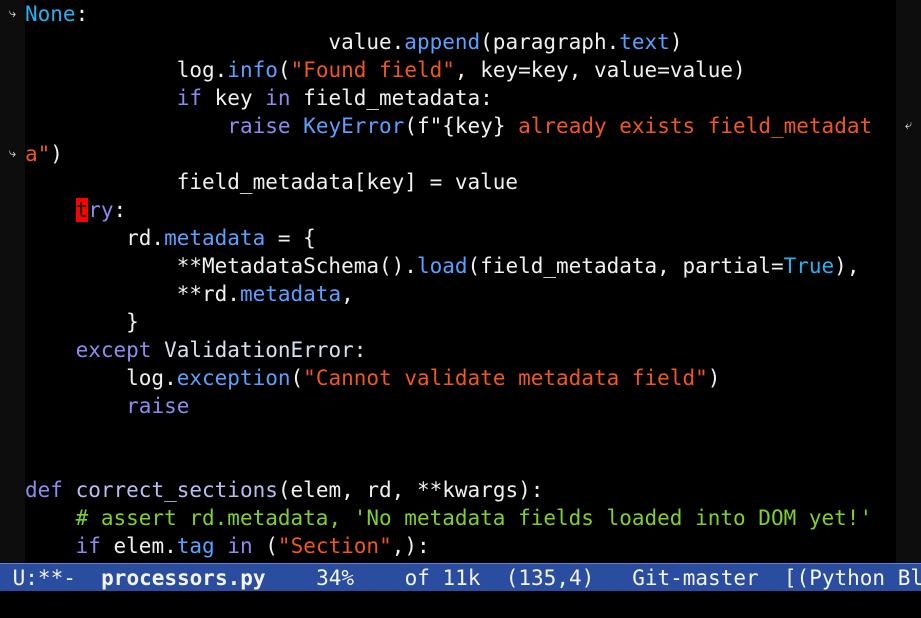 This screenshot has width=921, height=618. What do you see at coordinates (391, 98) in the screenshot?
I see `code-token: field_metadata:` at bounding box center [391, 98].